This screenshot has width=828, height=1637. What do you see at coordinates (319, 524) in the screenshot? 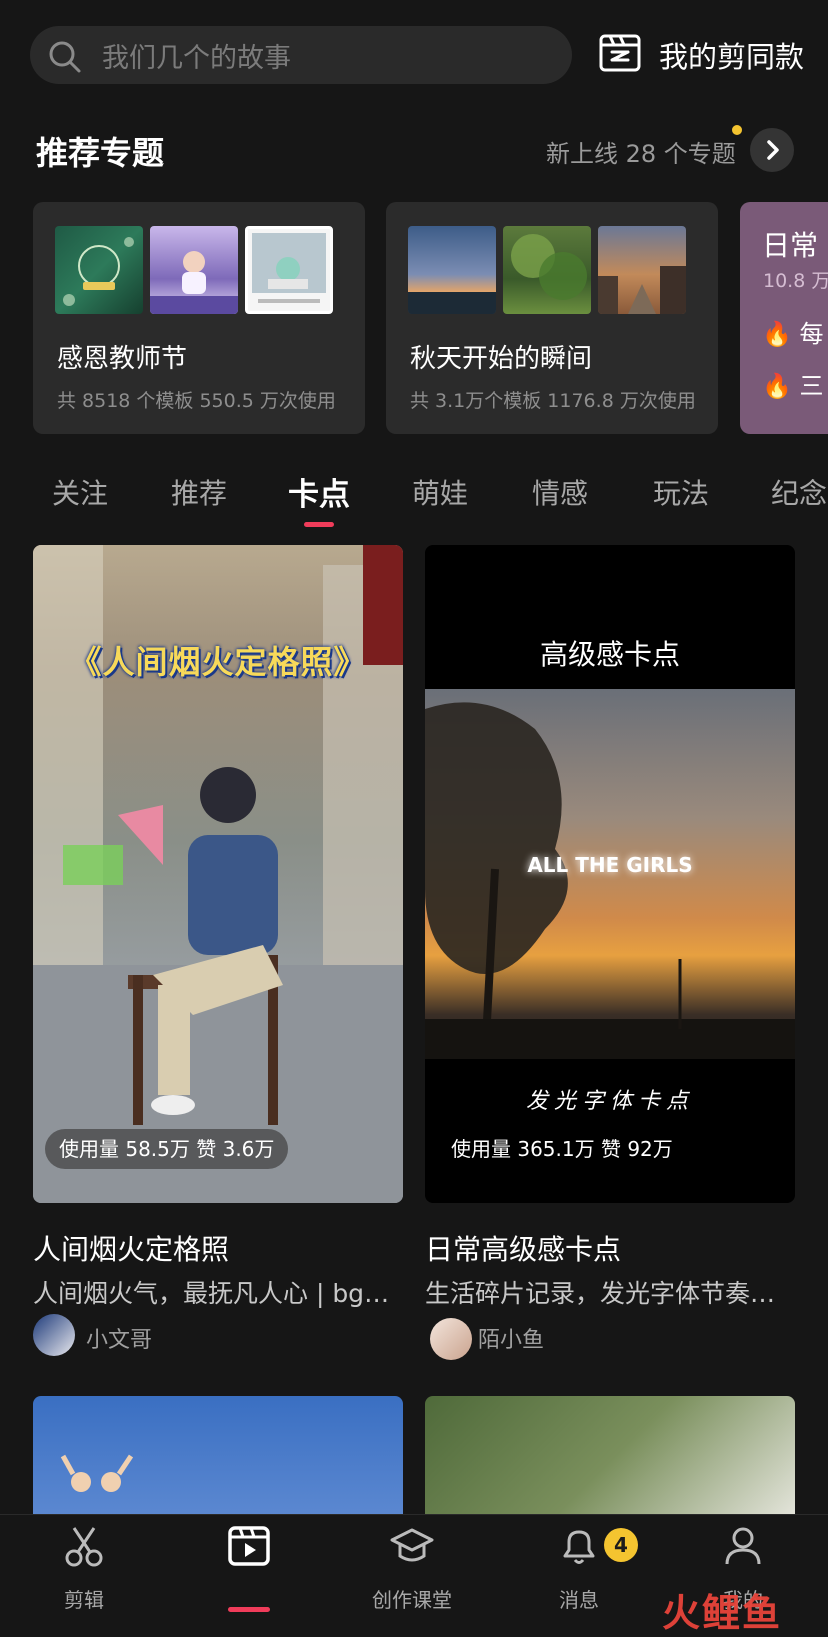
I see `active-tab-indicator` at bounding box center [319, 524].